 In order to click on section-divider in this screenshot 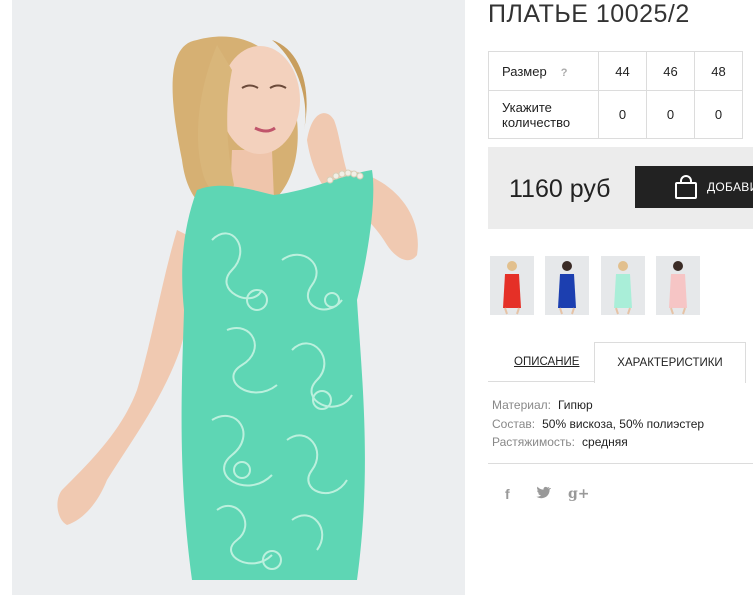, I will do `click(620, 463)`.